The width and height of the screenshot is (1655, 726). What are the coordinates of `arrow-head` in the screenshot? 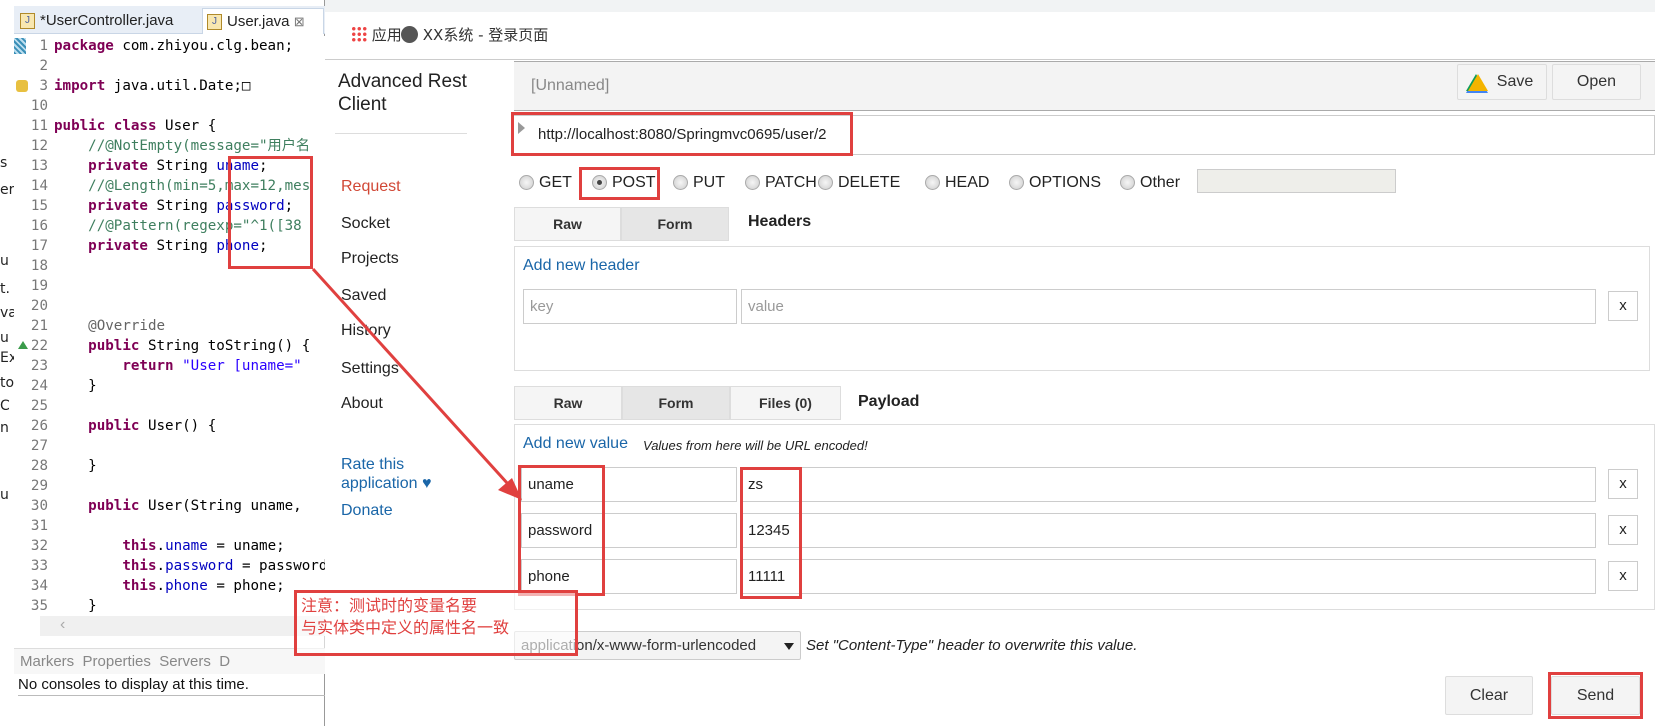 It's located at (510, 489).